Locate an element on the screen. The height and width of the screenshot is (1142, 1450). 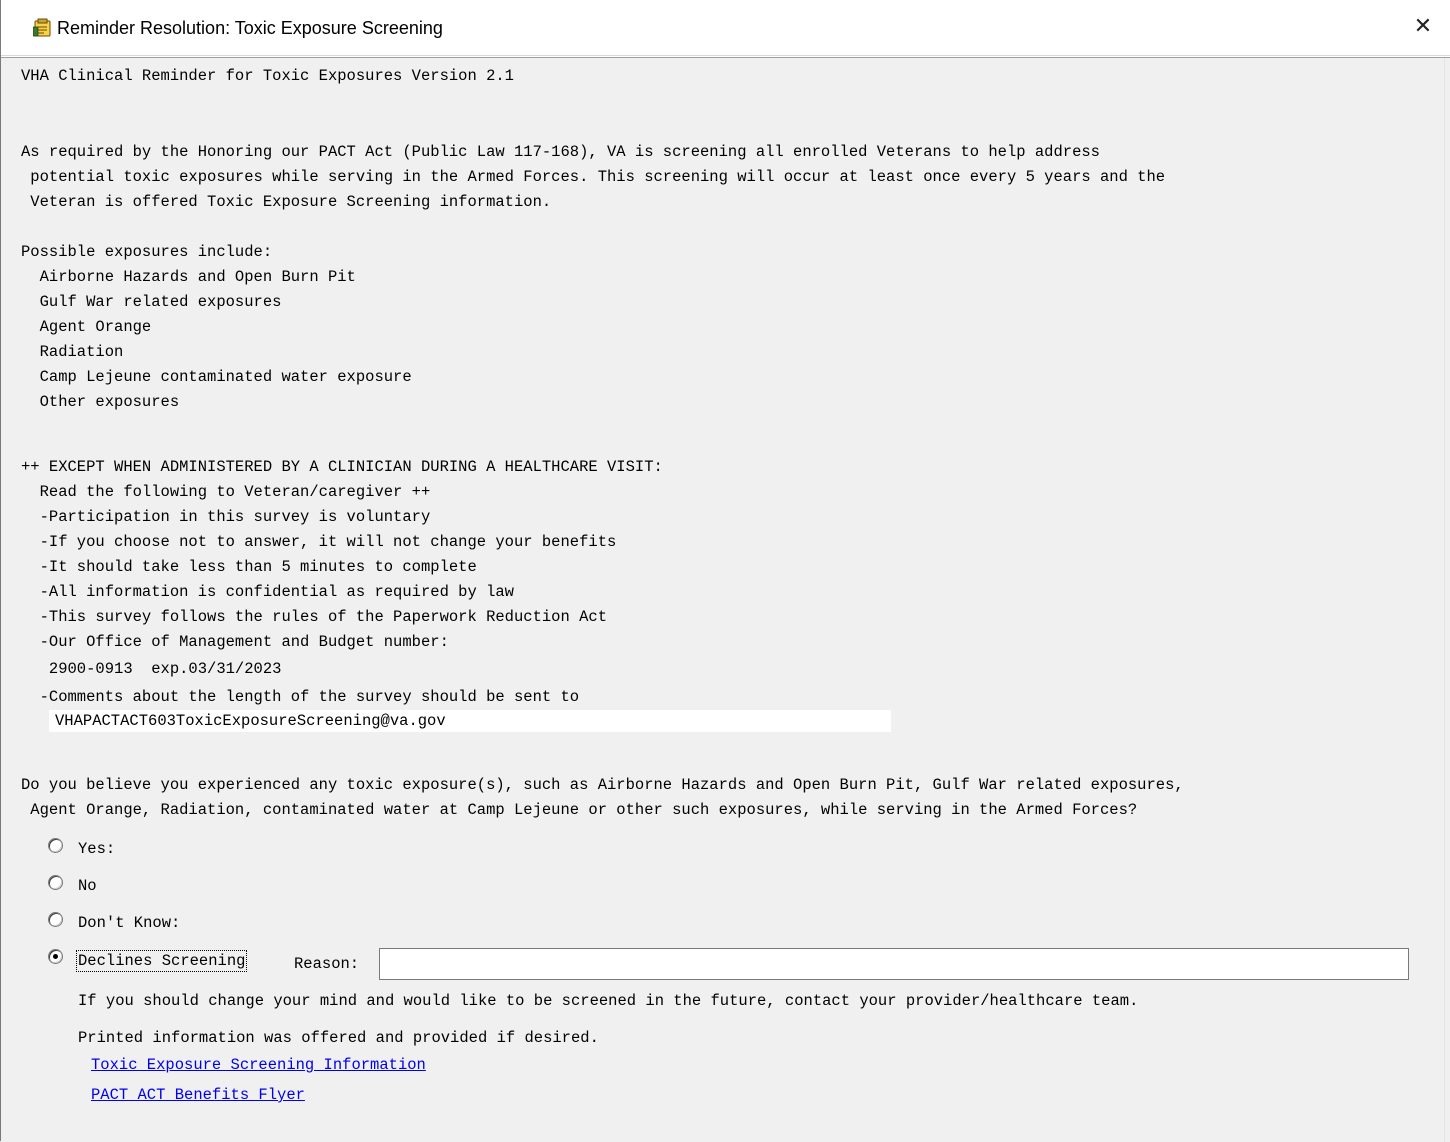
reason-label: Reason: is located at coordinates (327, 964).